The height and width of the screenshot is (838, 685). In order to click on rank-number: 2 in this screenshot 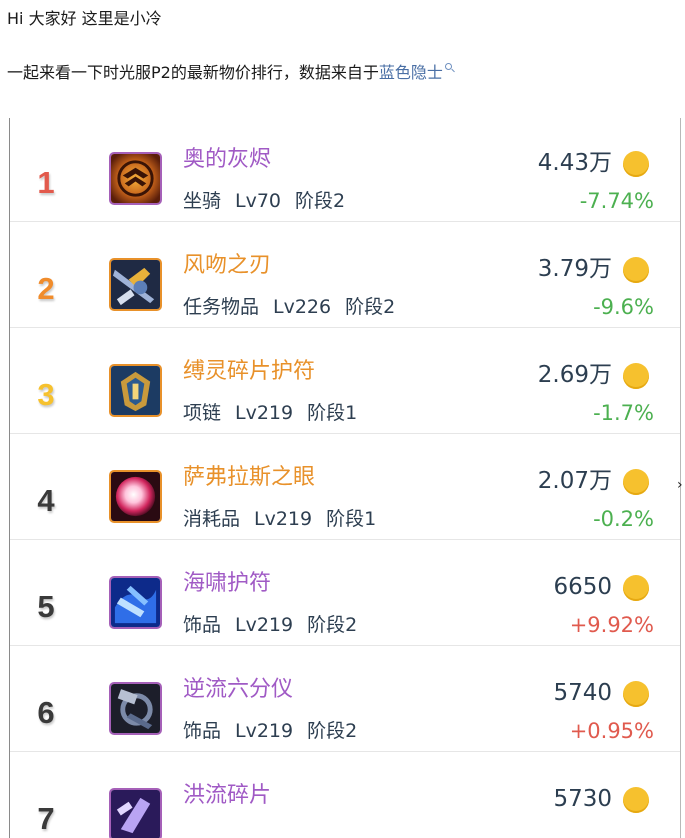, I will do `click(46, 288)`.